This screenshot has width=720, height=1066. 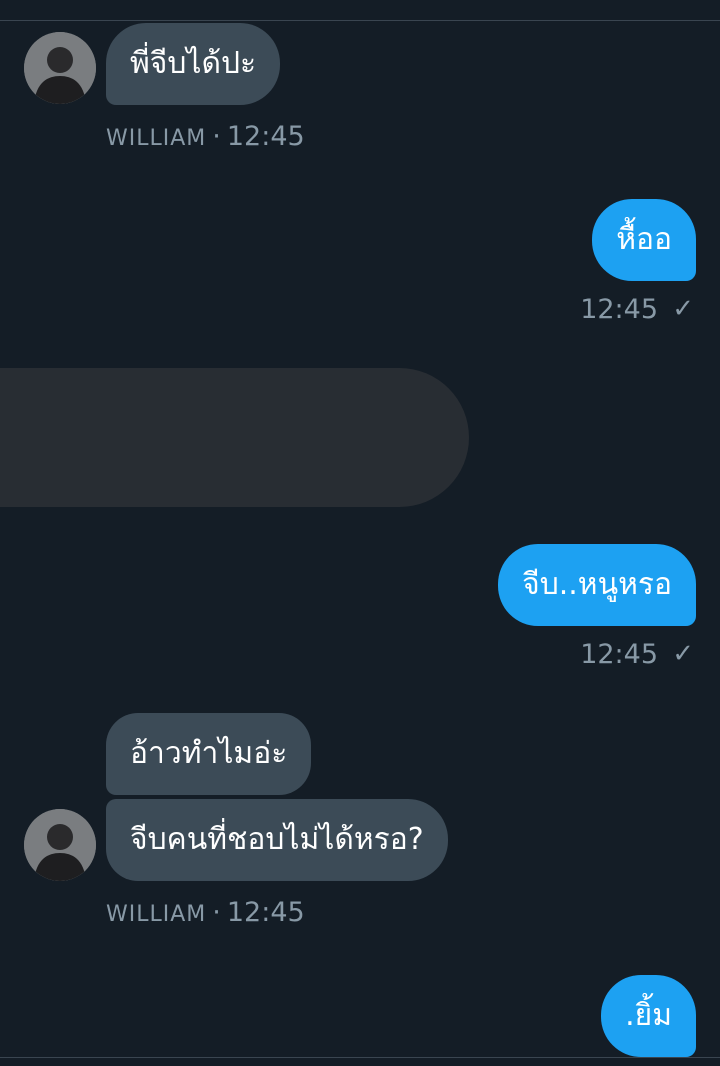 I want to click on sent-message-bubble: หื้ออ, so click(x=644, y=240).